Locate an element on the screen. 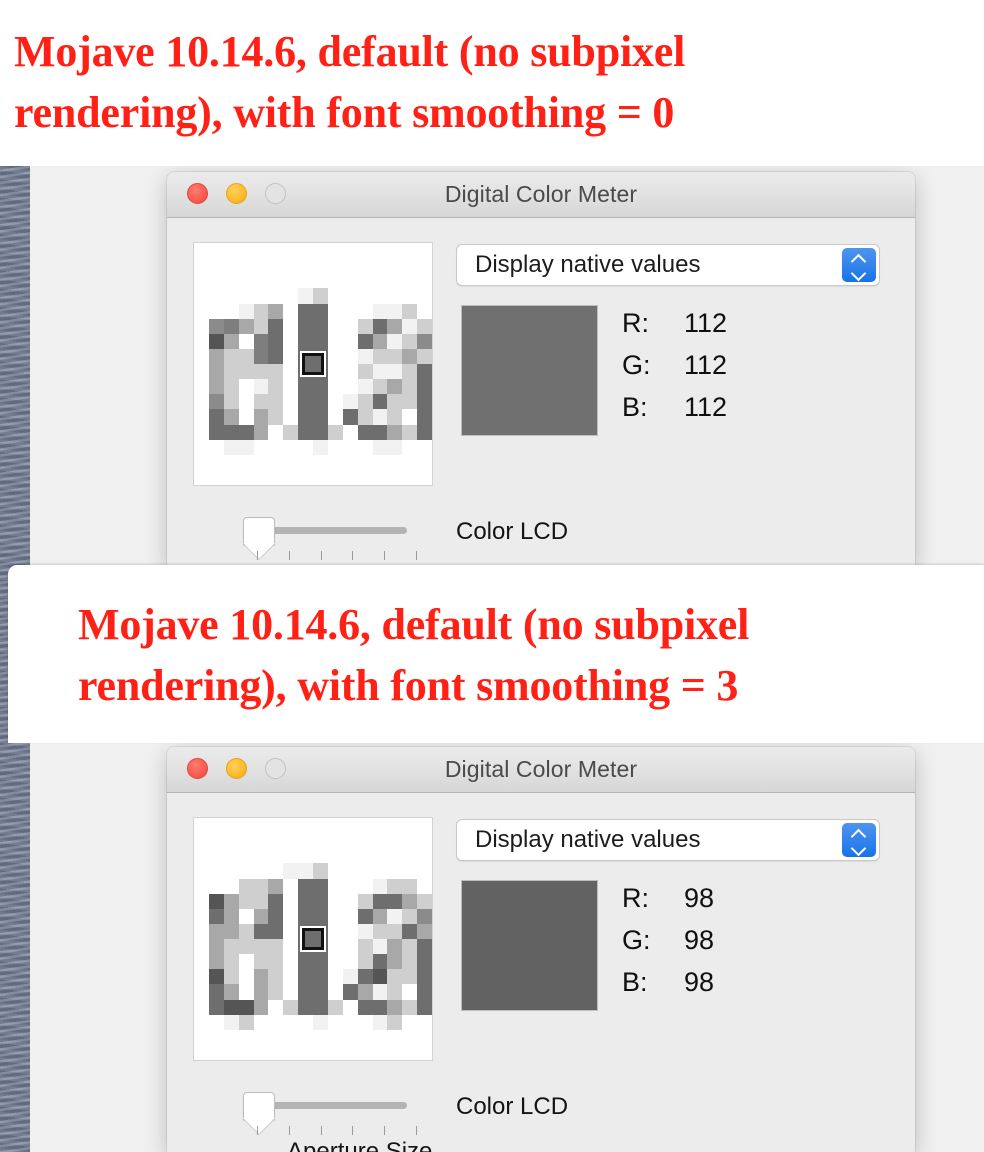 This screenshot has width=984, height=1152. chevron-down-icon is located at coordinates (859, 271).